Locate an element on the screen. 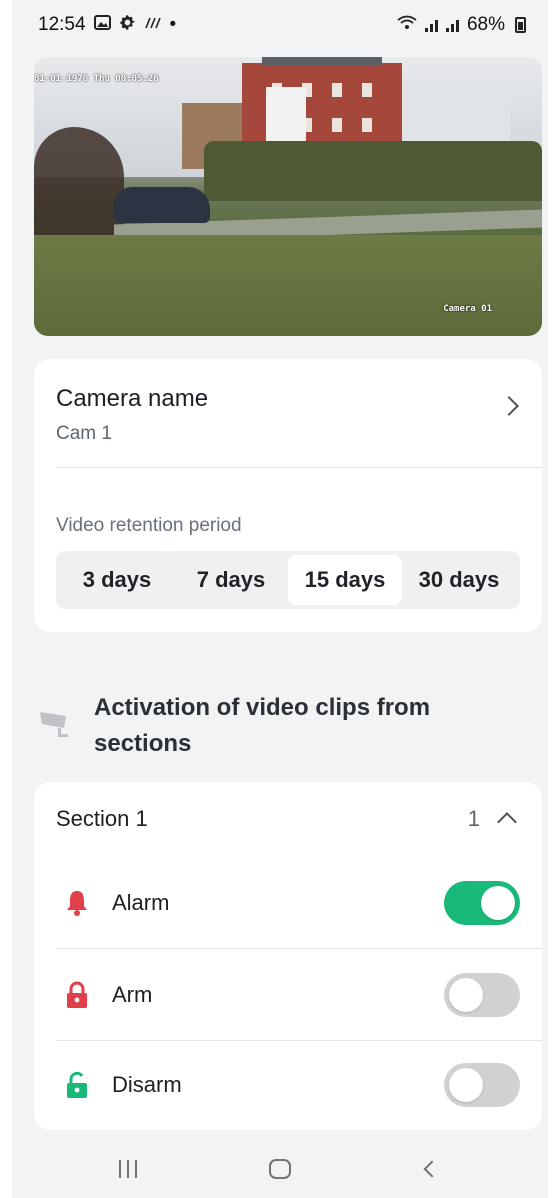 The image size is (559, 1198). section-option-arm: Arm is located at coordinates (288, 996).